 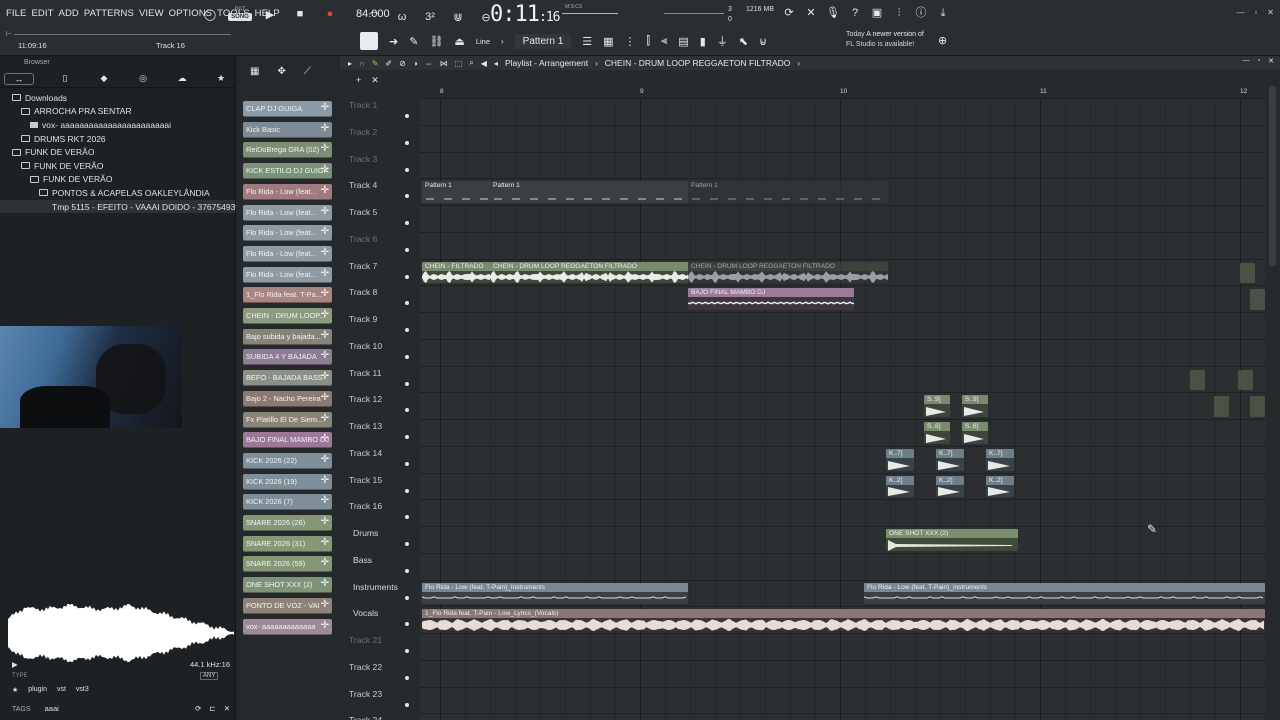 What do you see at coordinates (444, 63) in the screenshot?
I see `slice-icon: ⋈` at bounding box center [444, 63].